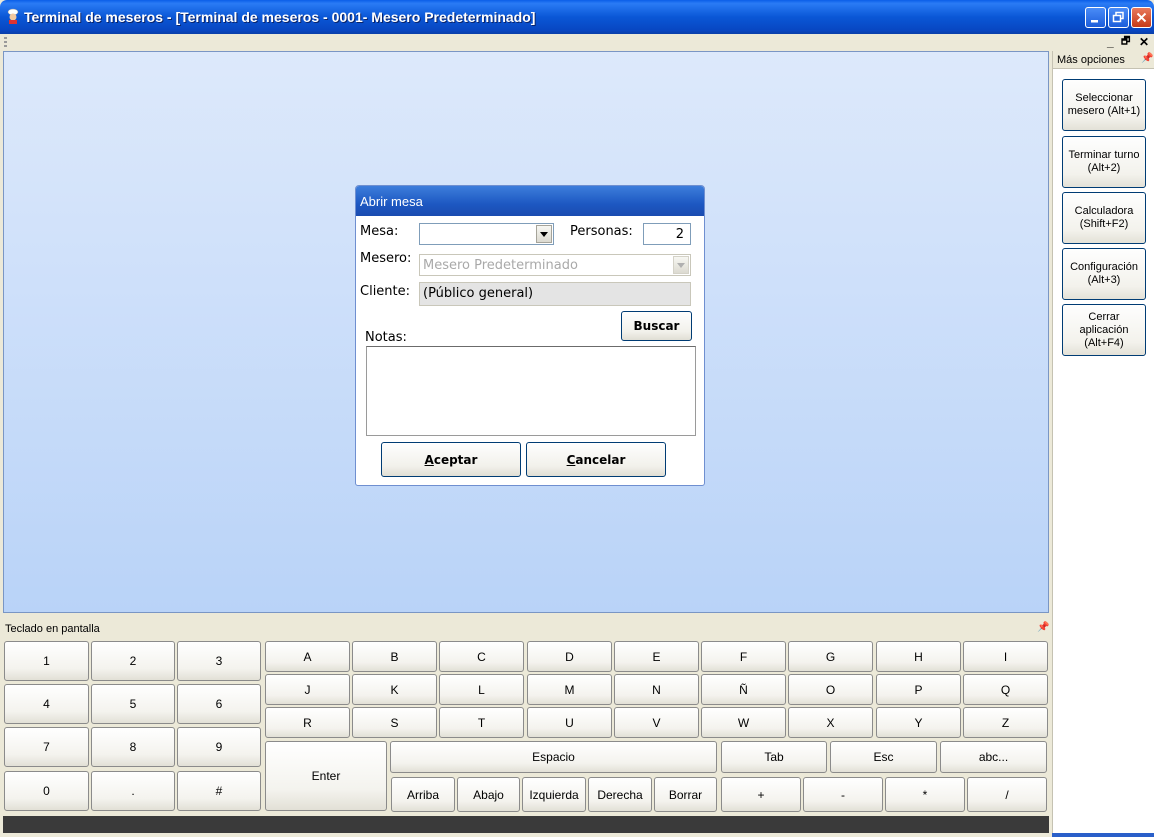 This screenshot has height=837, width=1154. I want to click on mesero-label: Mesero:, so click(386, 258).